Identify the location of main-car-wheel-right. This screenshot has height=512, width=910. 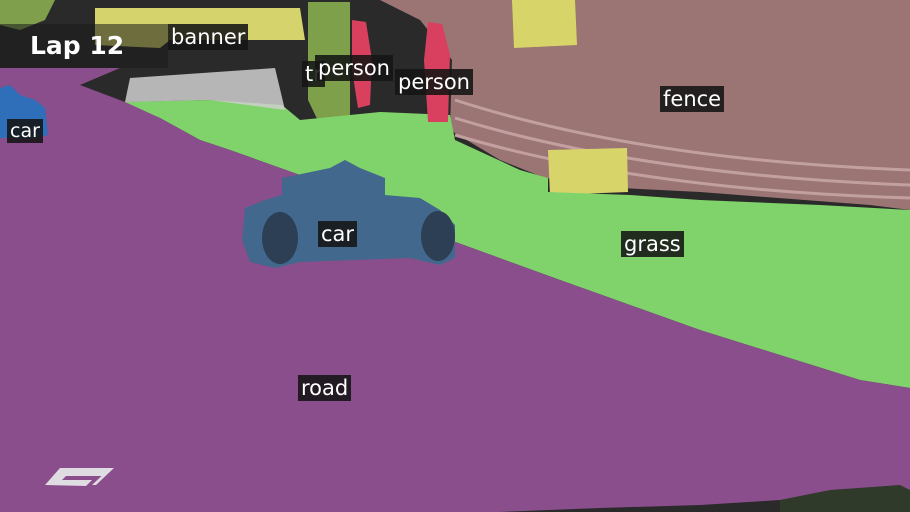
(438, 236).